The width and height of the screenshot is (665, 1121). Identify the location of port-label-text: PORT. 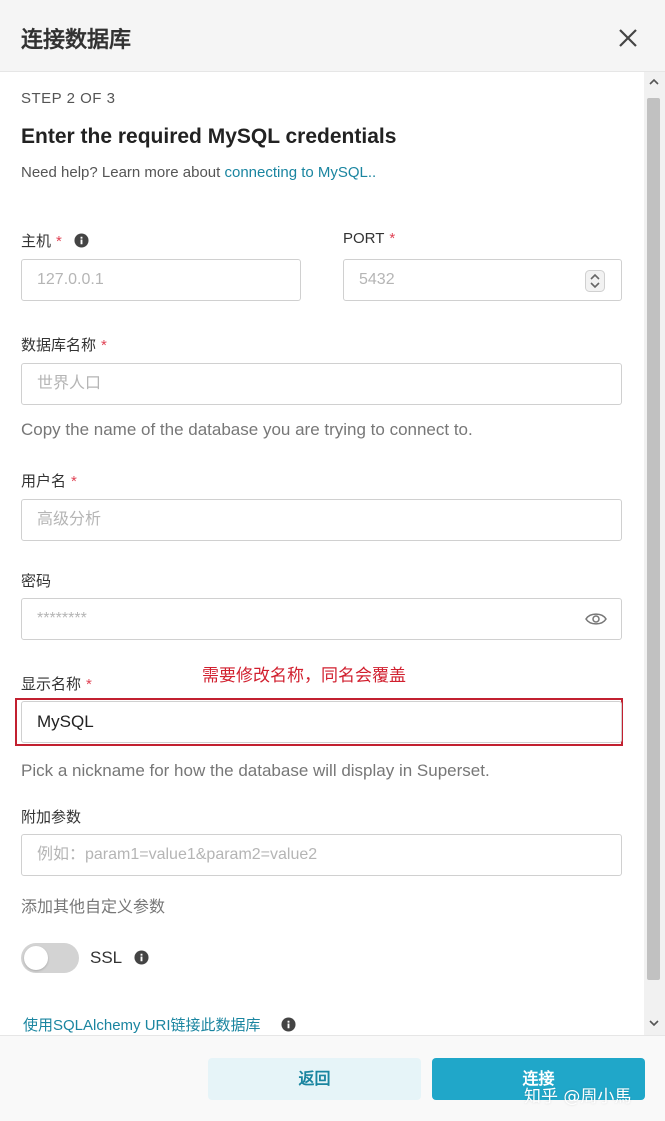
(364, 238).